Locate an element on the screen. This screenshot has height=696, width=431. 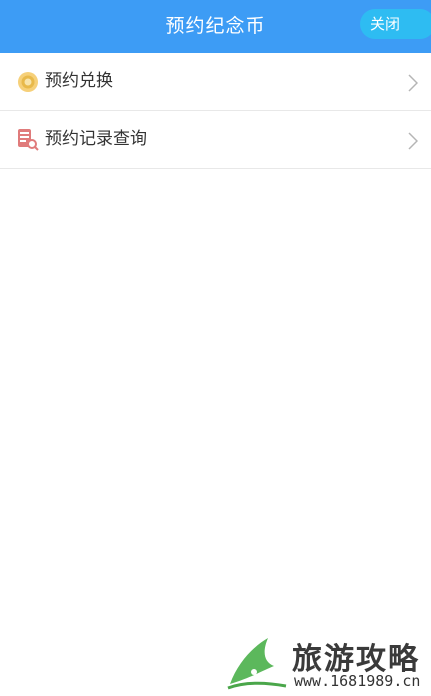
watermark-url: www.1681989.cn is located at coordinates (357, 681).